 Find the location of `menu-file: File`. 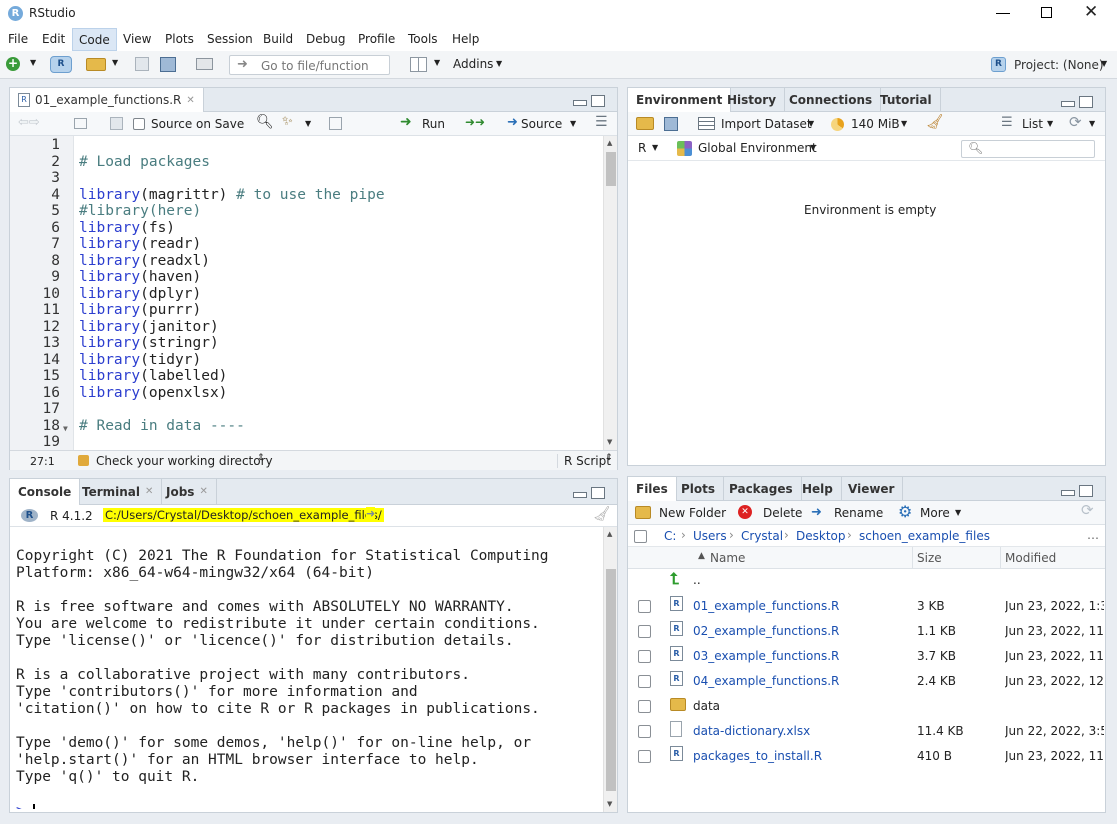

menu-file: File is located at coordinates (18, 39).